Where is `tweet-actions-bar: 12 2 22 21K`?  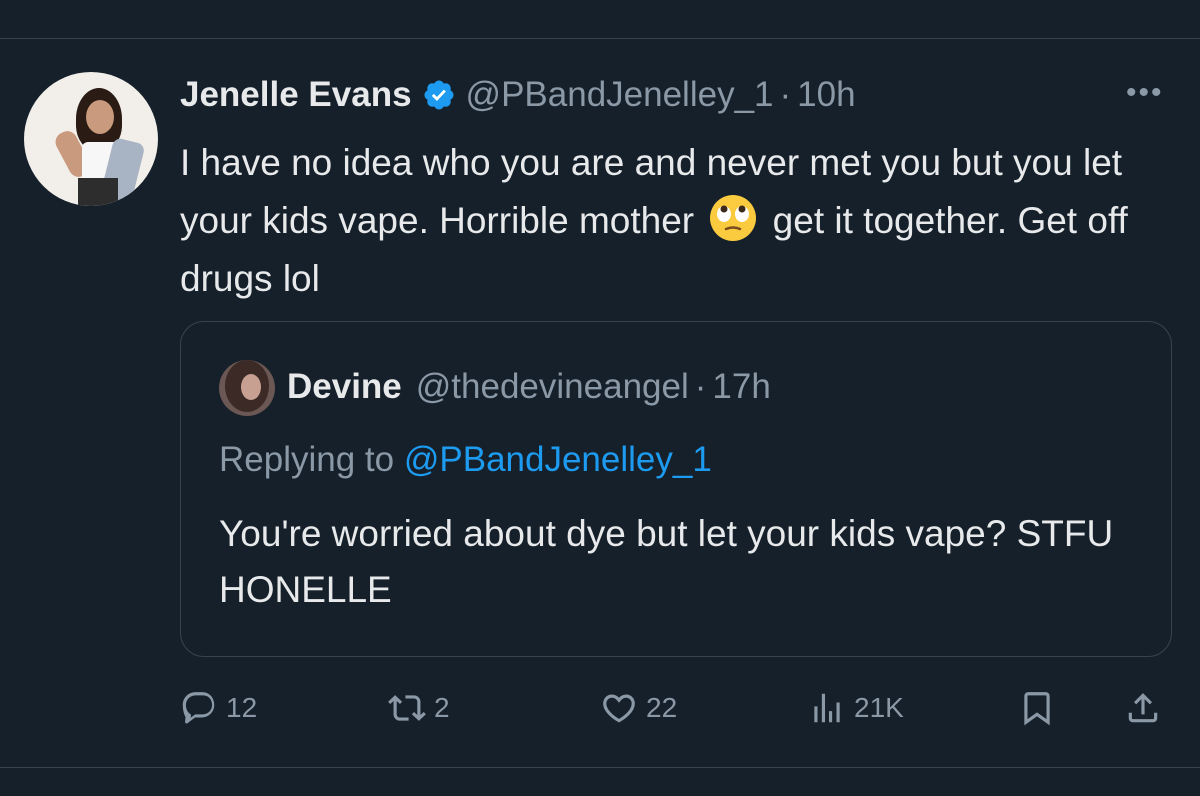
tweet-actions-bar: 12 2 22 21K is located at coordinates (675, 708).